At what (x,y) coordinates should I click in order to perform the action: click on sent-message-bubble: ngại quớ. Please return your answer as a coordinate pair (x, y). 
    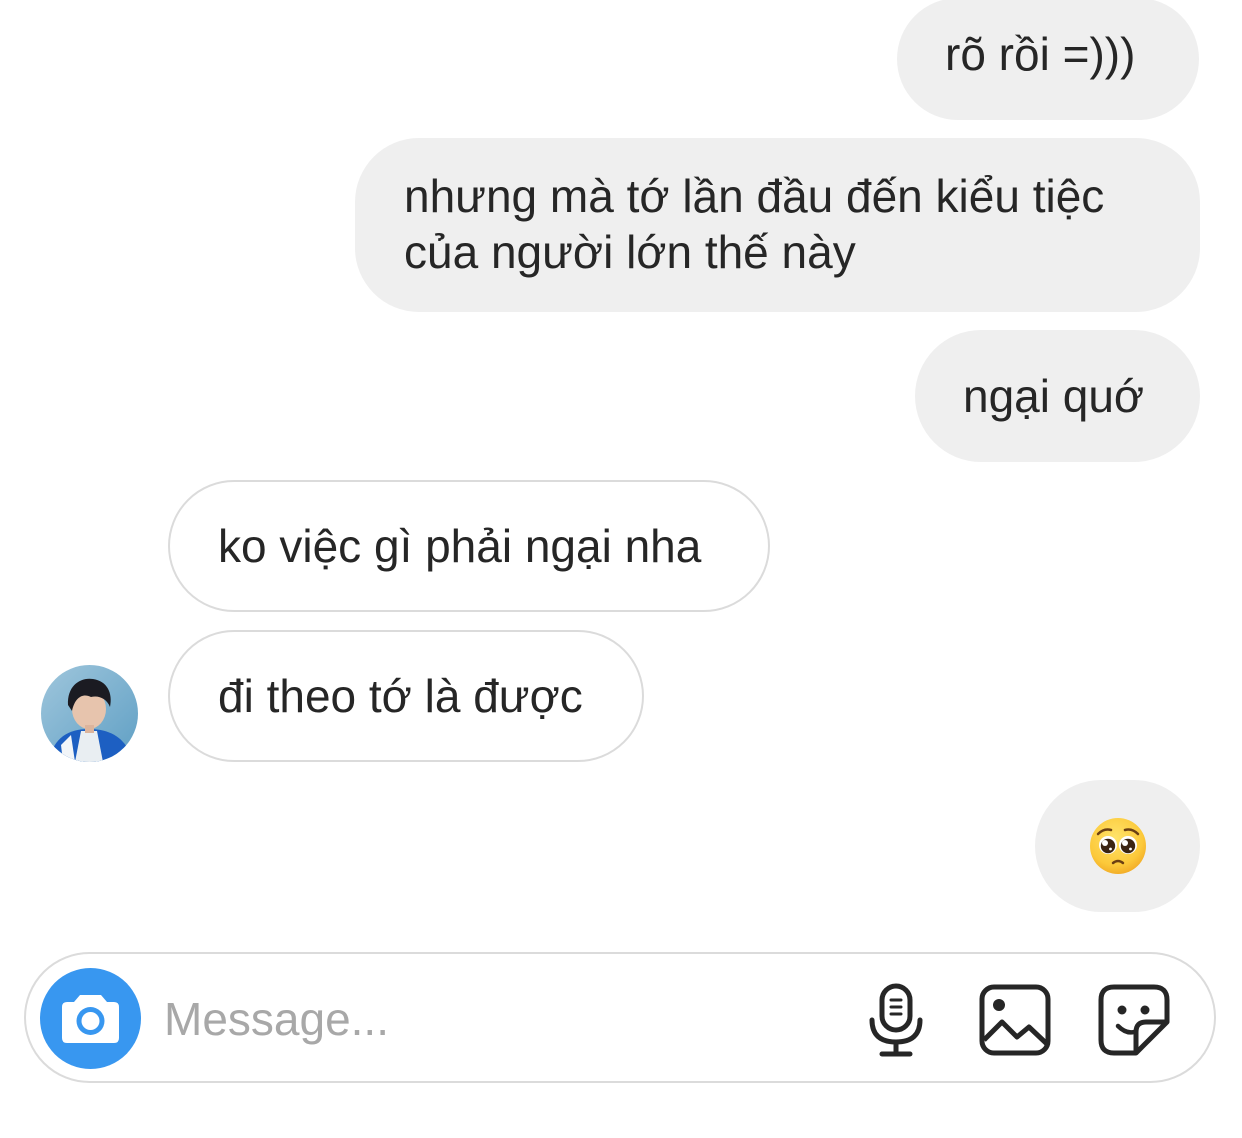
    Looking at the image, I should click on (1057, 396).